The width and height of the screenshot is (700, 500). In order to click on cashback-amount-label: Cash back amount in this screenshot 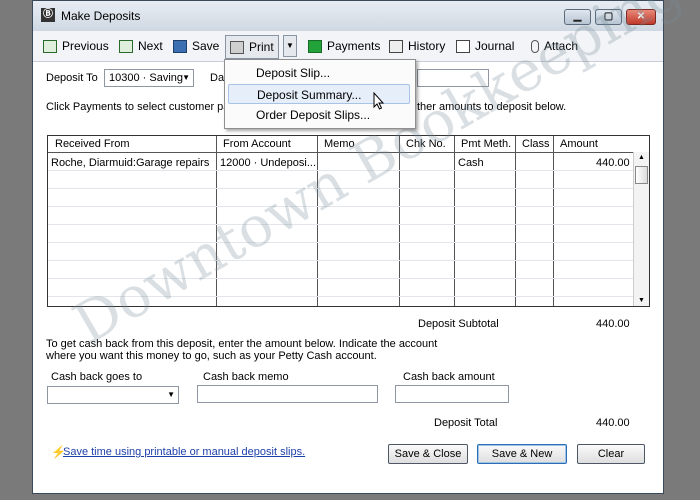, I will do `click(449, 377)`.